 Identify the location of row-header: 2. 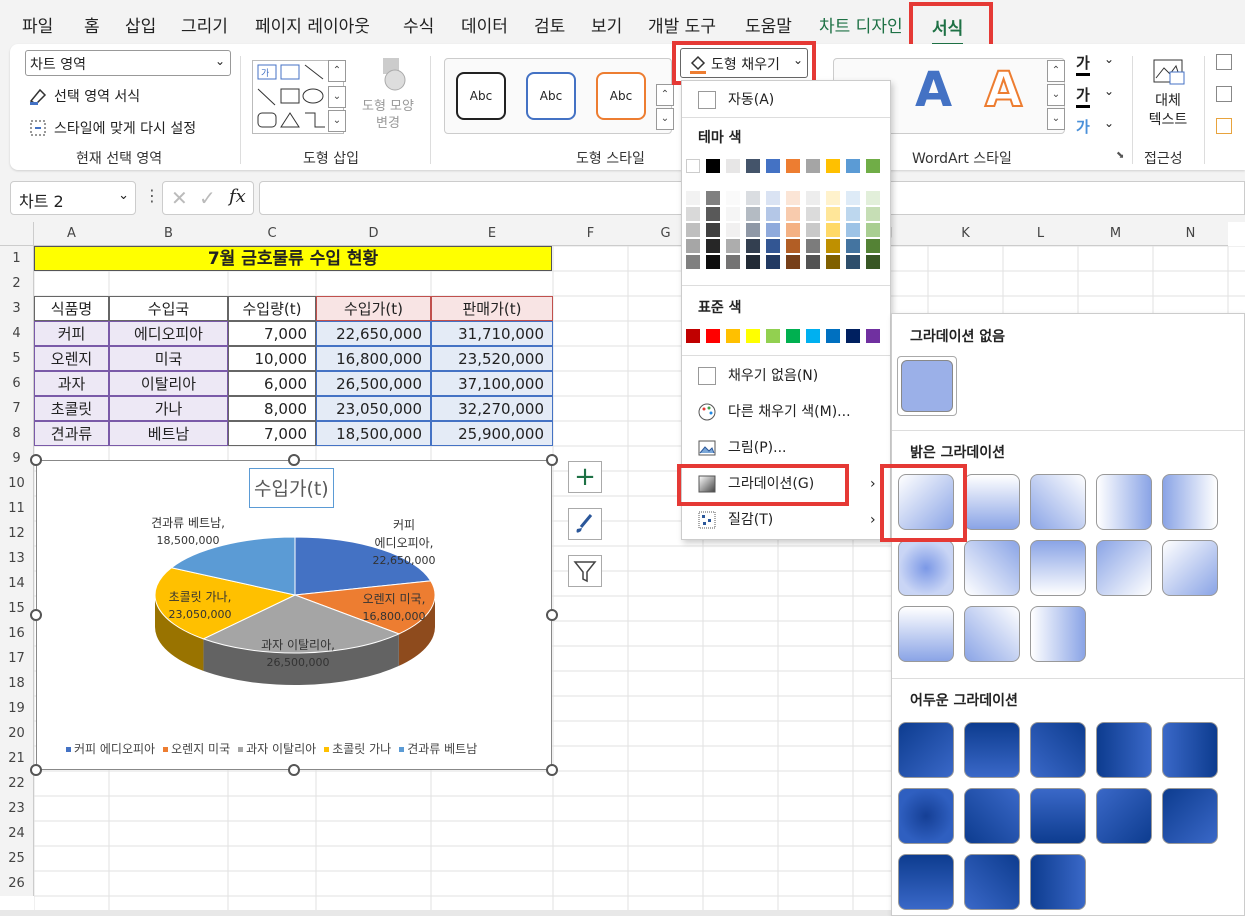
(17, 283).